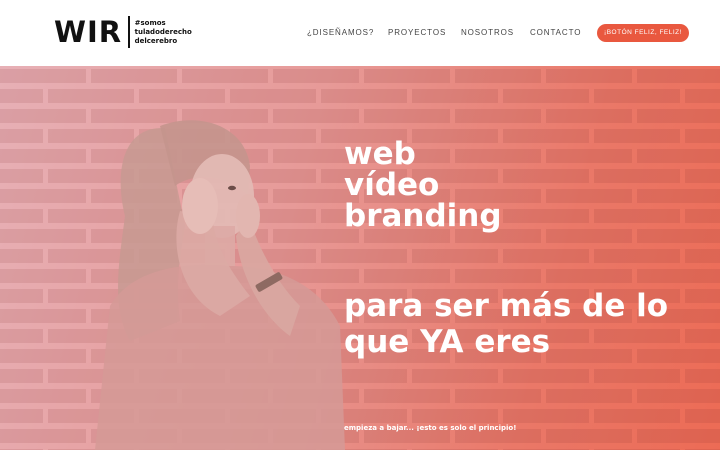 Image resolution: width=720 pixels, height=450 pixels. Describe the element at coordinates (124, 32) in the screenshot. I see `site-logo: WIR #somos tuladoderecho delcerebro` at that location.